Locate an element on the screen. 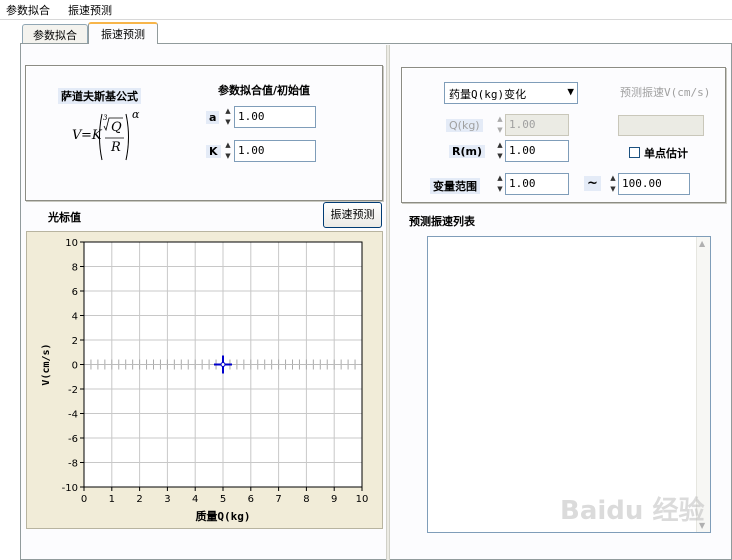 The width and height of the screenshot is (732, 560). prediction-list-title: 预测振速列表 is located at coordinates (442, 221).